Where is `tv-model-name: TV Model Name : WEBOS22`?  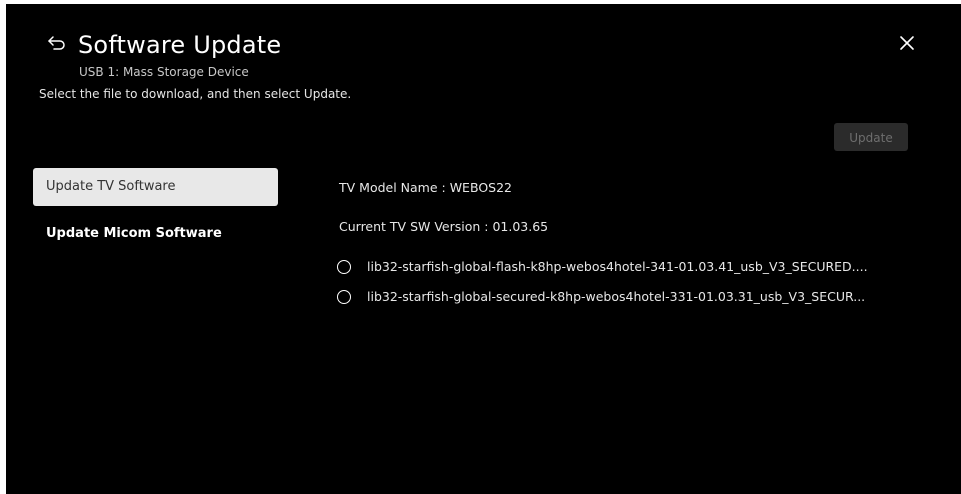 tv-model-name: TV Model Name : WEBOS22 is located at coordinates (425, 187).